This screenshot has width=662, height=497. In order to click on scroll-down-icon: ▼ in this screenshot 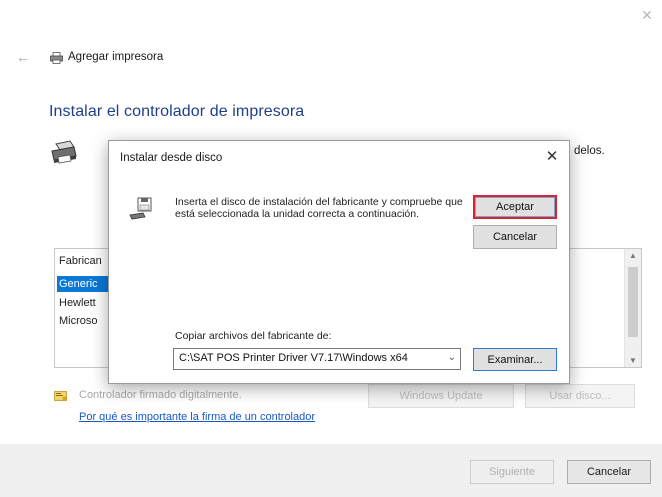, I will do `click(633, 360)`.